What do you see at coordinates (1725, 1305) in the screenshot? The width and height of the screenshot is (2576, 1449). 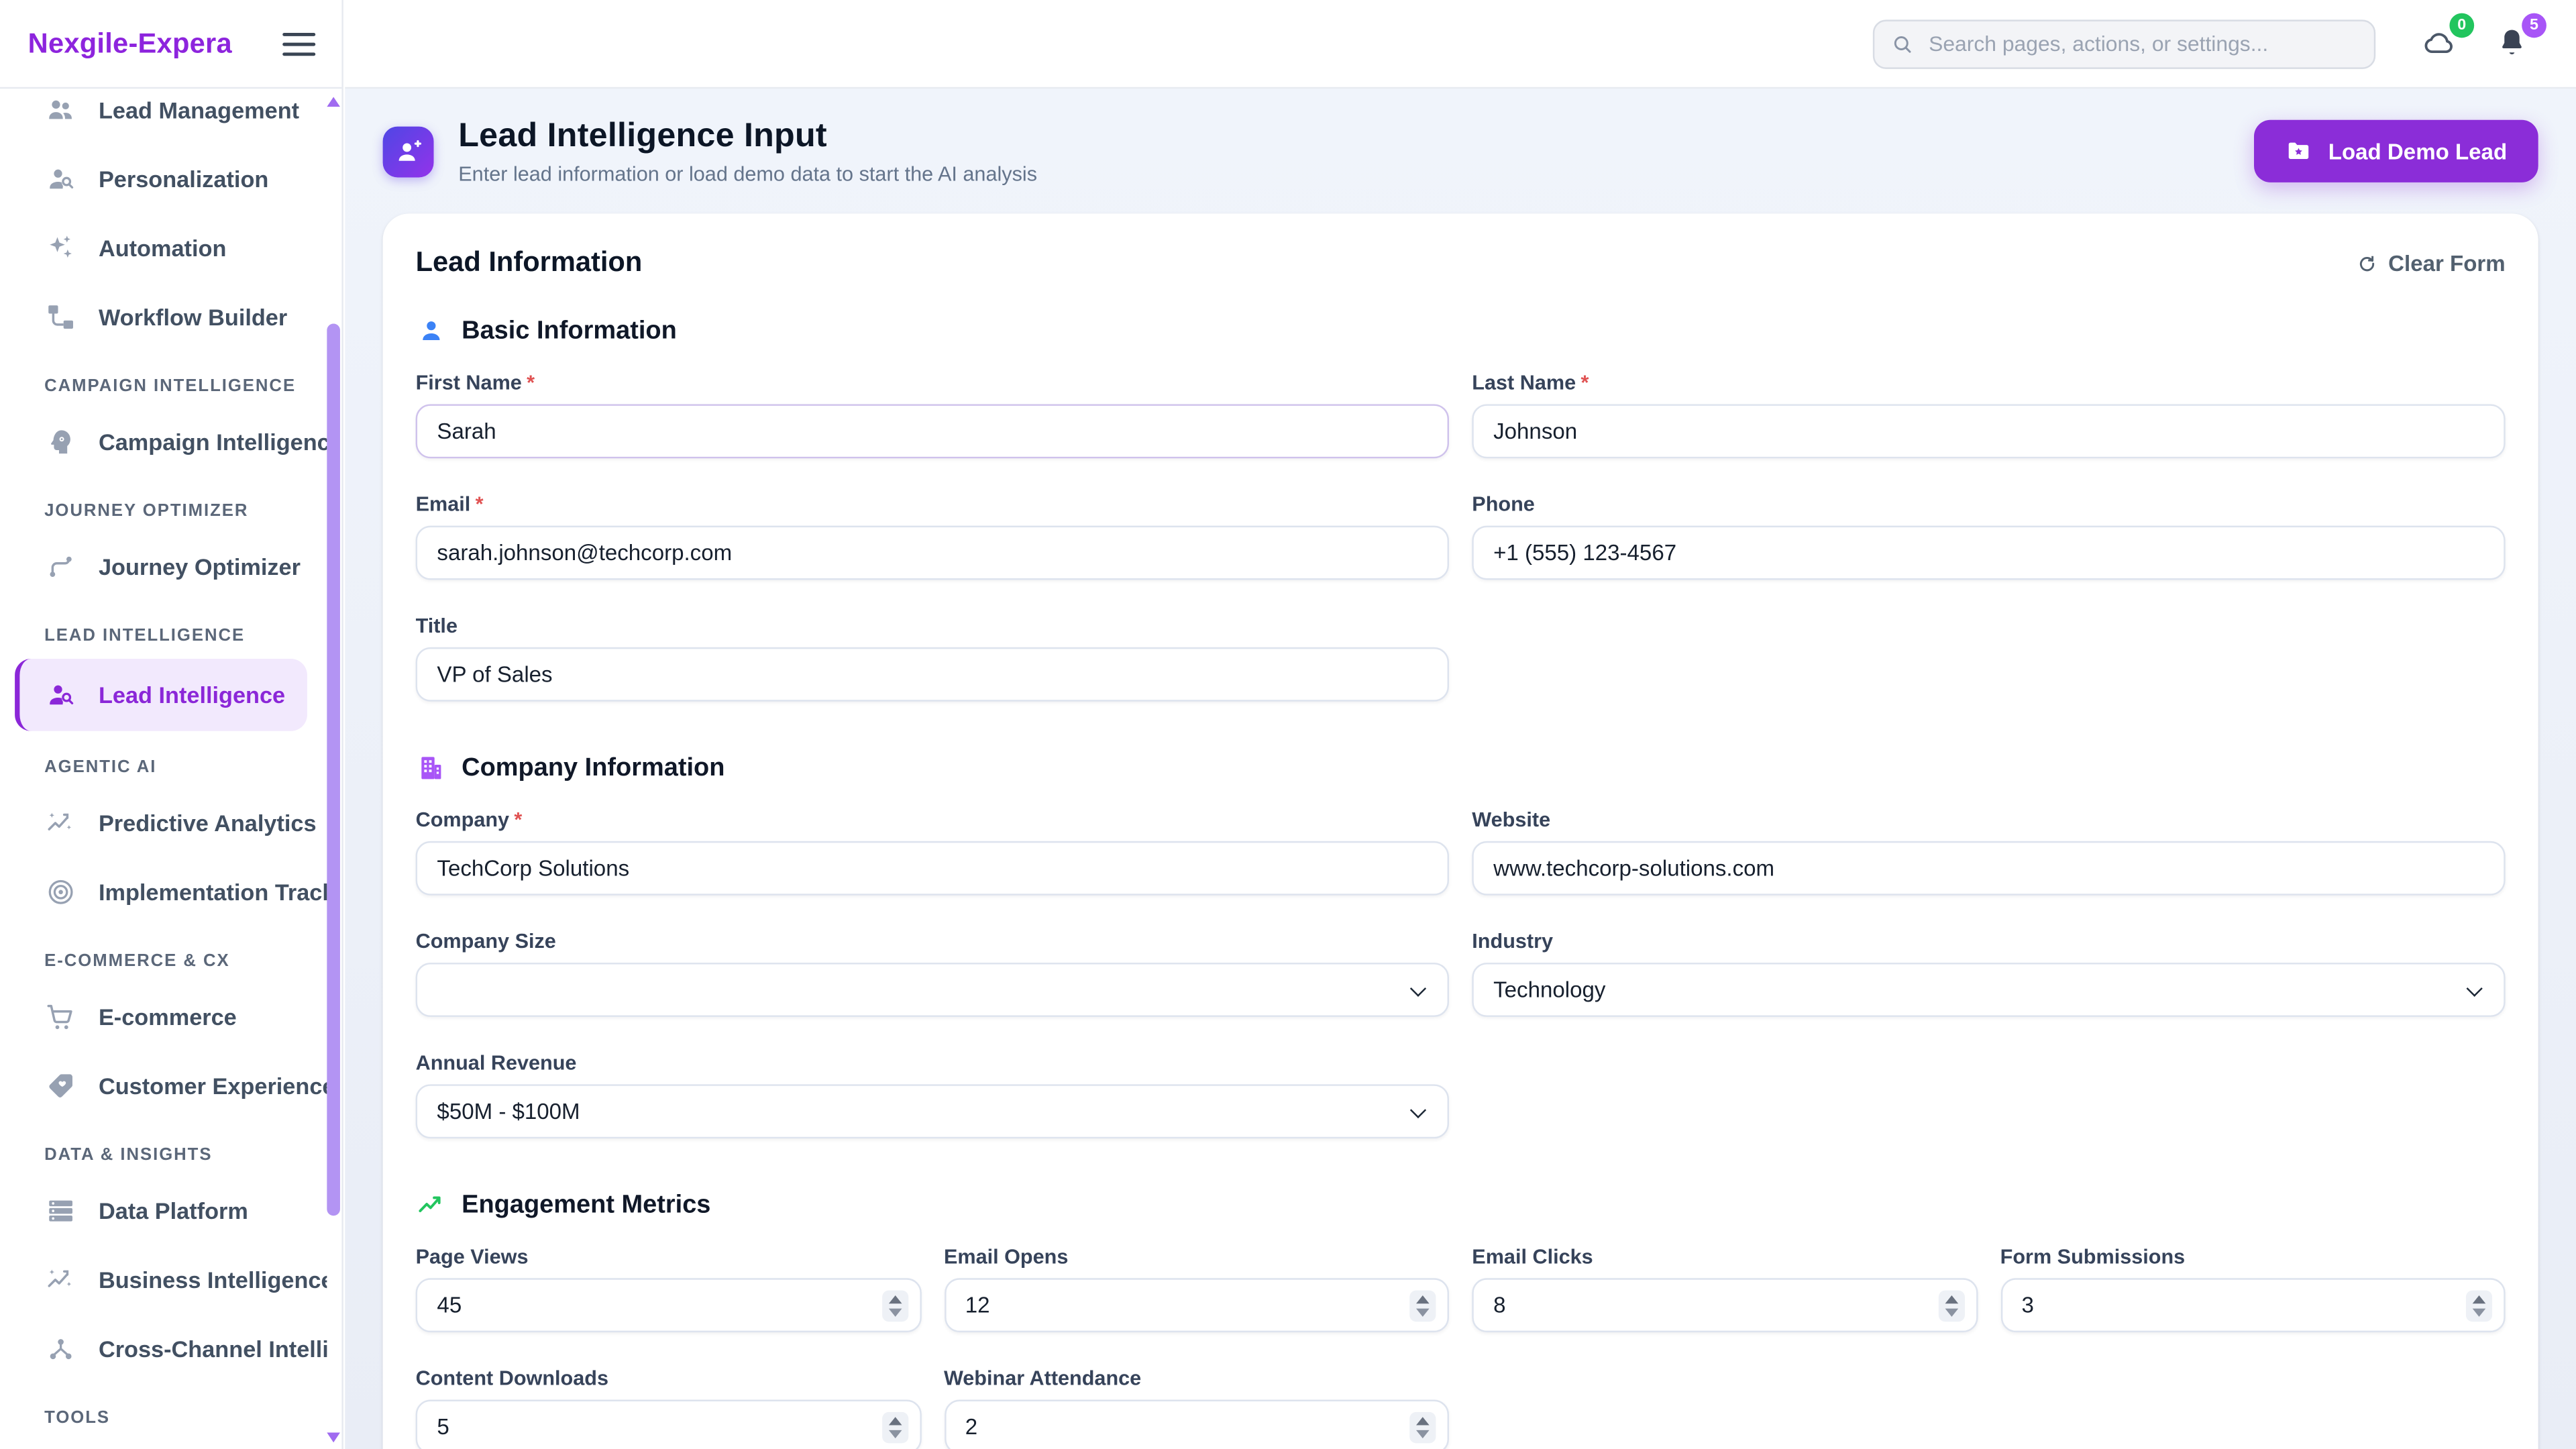 I see `email-clicks-input` at bounding box center [1725, 1305].